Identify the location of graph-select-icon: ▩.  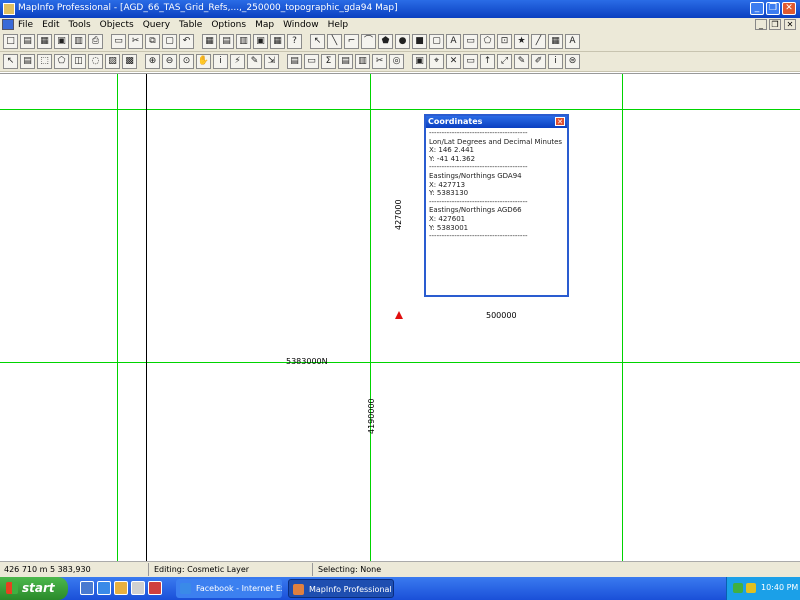
(129, 61).